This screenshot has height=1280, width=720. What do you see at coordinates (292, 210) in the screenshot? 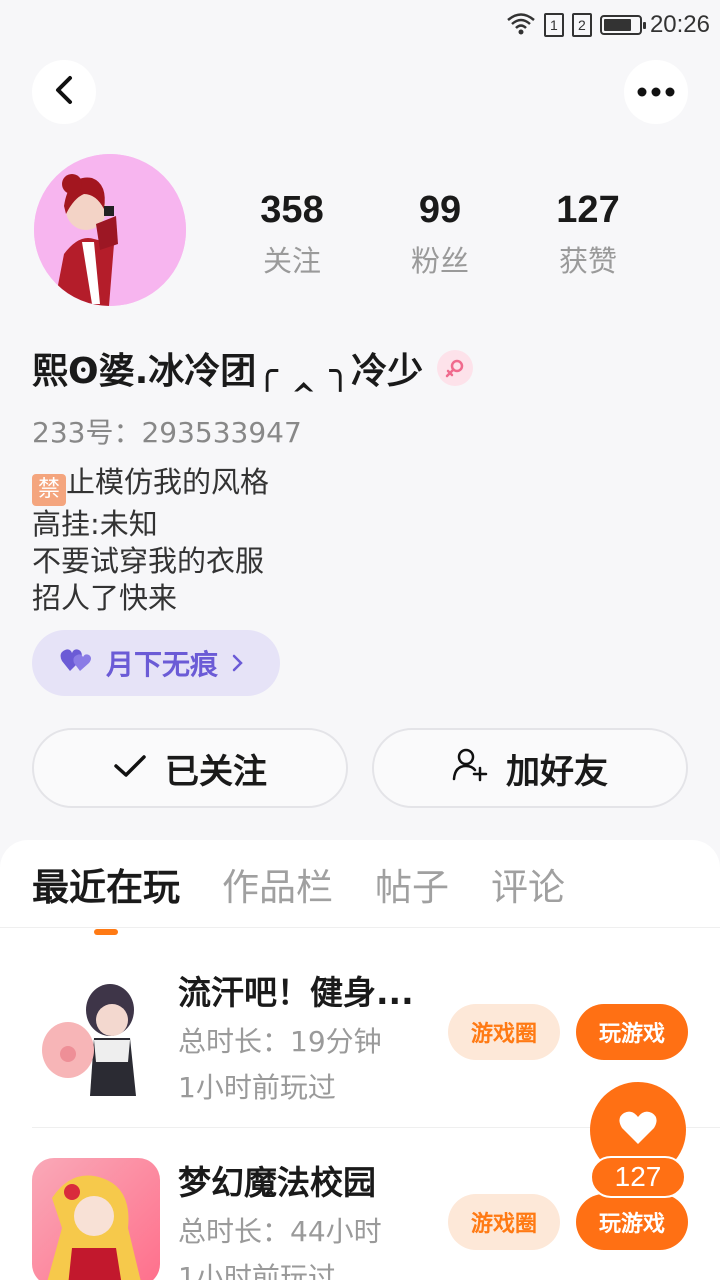
I see `stat-following-count: 358` at bounding box center [292, 210].